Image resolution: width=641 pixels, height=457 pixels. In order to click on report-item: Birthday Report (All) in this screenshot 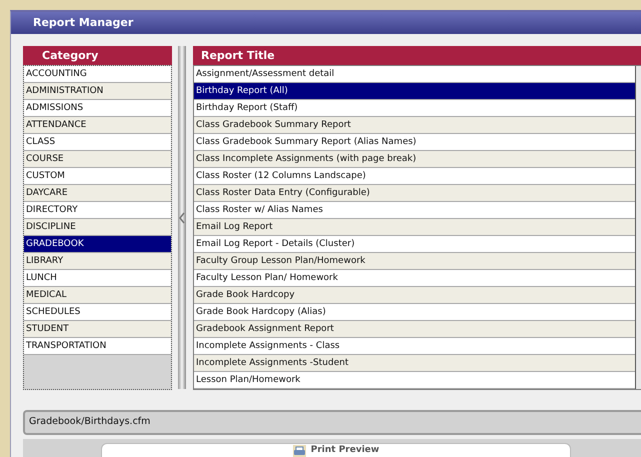, I will do `click(414, 91)`.